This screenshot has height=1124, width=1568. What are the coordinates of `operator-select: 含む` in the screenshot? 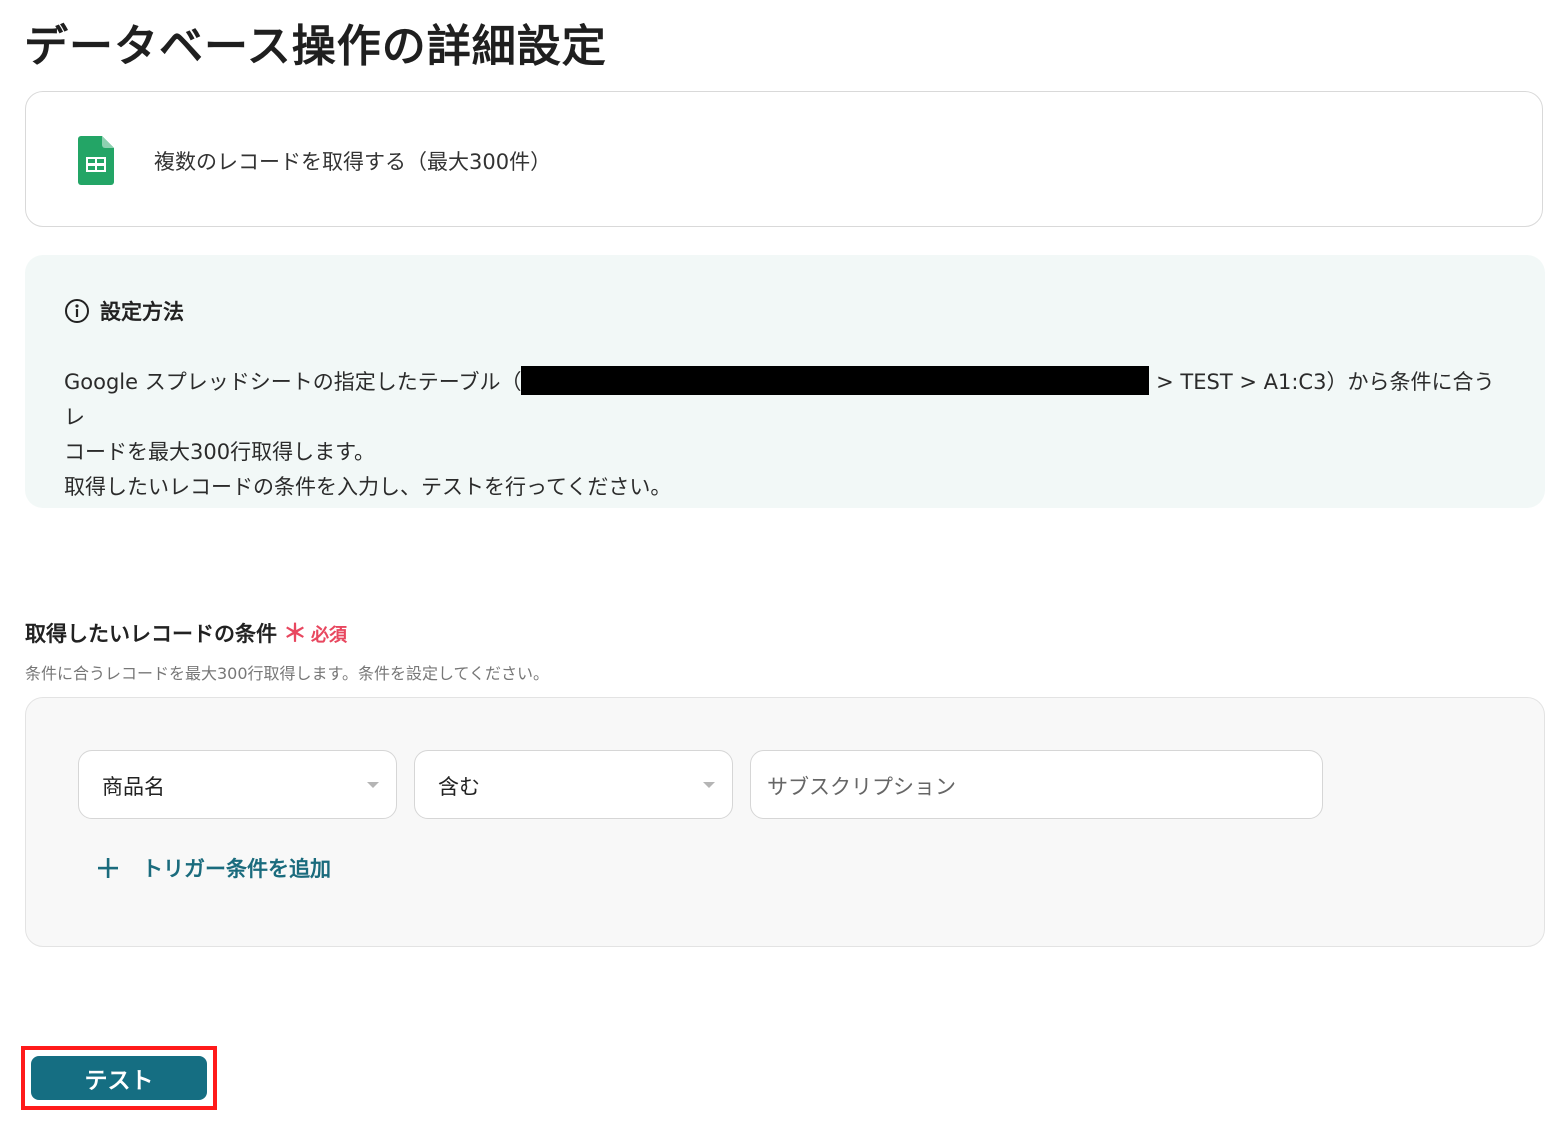 It's located at (573, 784).